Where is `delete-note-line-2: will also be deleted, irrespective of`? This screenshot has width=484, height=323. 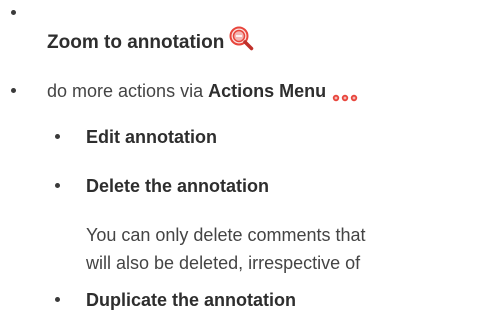 delete-note-line-2: will also be deleted, irrespective of is located at coordinates (223, 263).